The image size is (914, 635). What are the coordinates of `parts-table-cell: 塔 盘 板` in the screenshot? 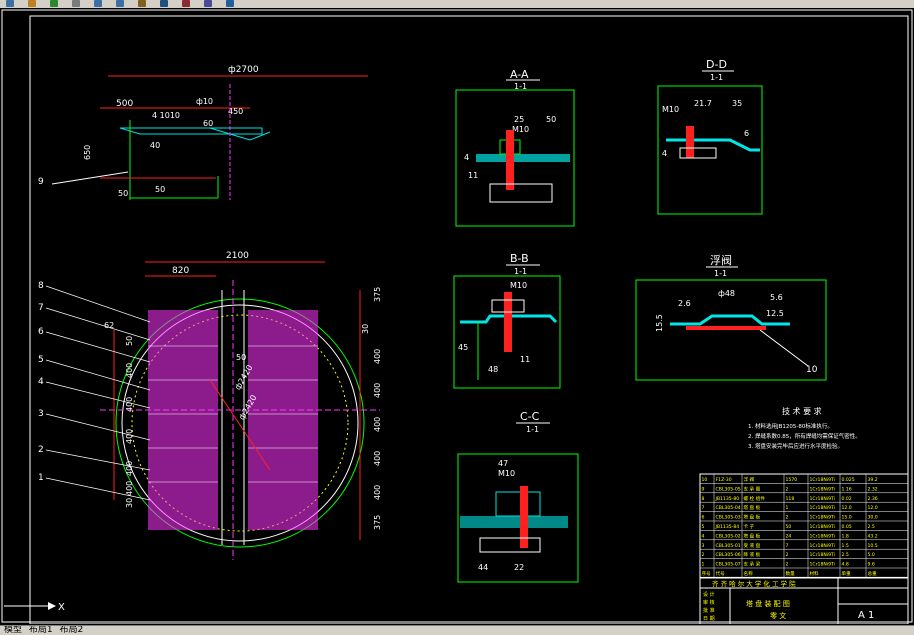 It's located at (752, 517).